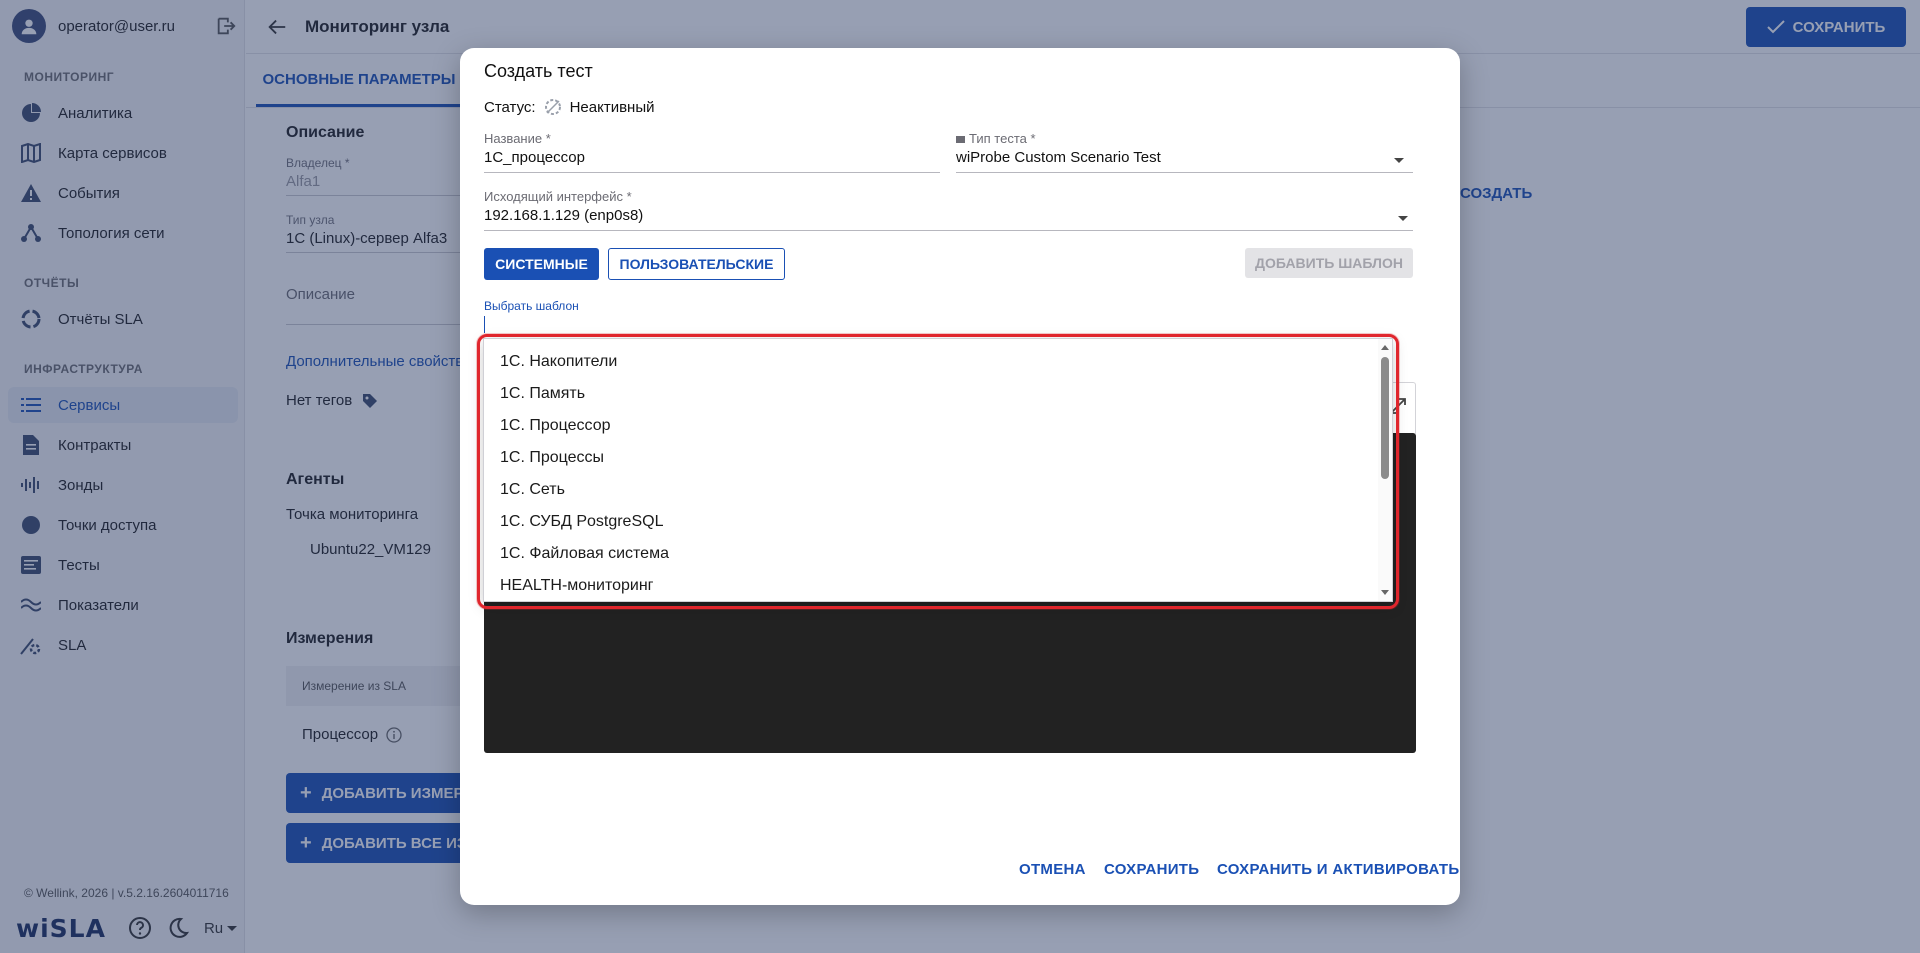  I want to click on dropdown-scrollbar, so click(1385, 470).